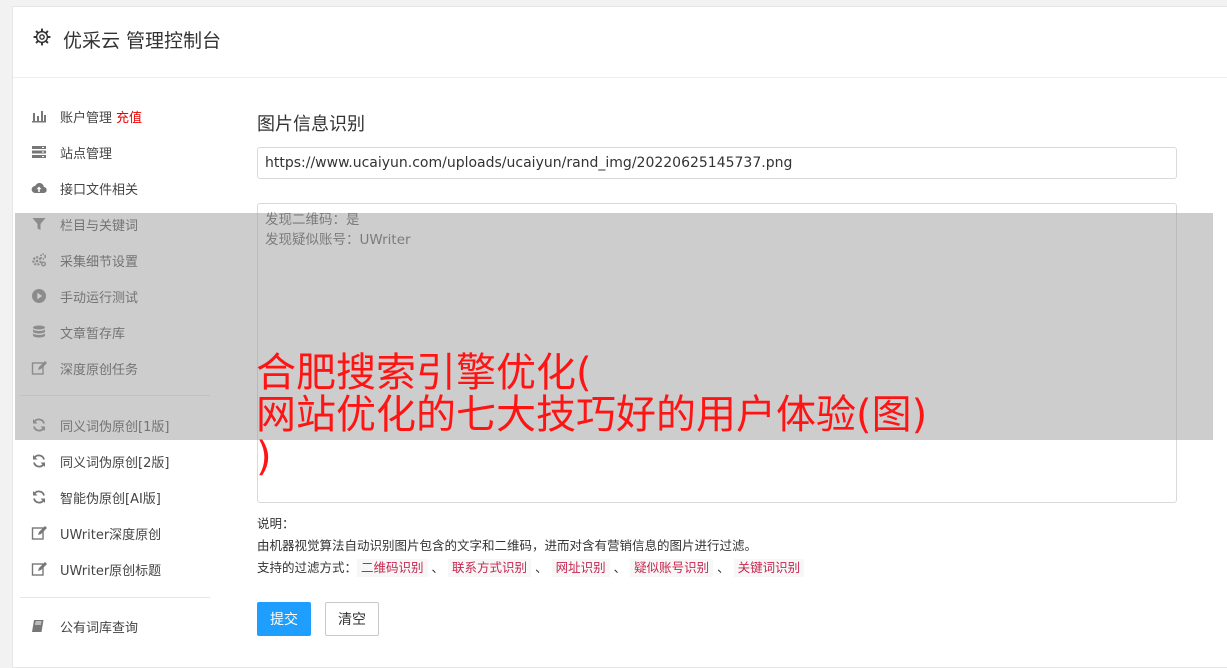  What do you see at coordinates (311, 124) in the screenshot?
I see `section-title: 图片信息识别` at bounding box center [311, 124].